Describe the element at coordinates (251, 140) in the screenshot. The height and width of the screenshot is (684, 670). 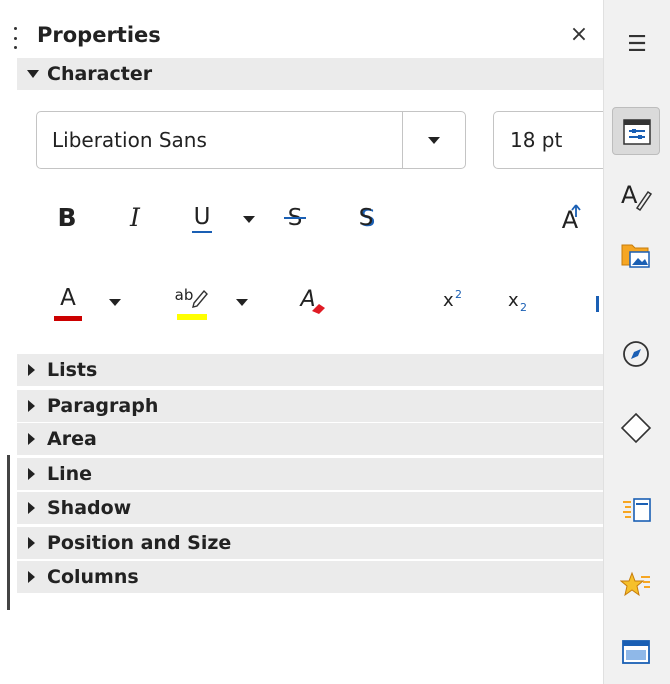
I see `font-name-combobox: Liberation Sans` at that location.